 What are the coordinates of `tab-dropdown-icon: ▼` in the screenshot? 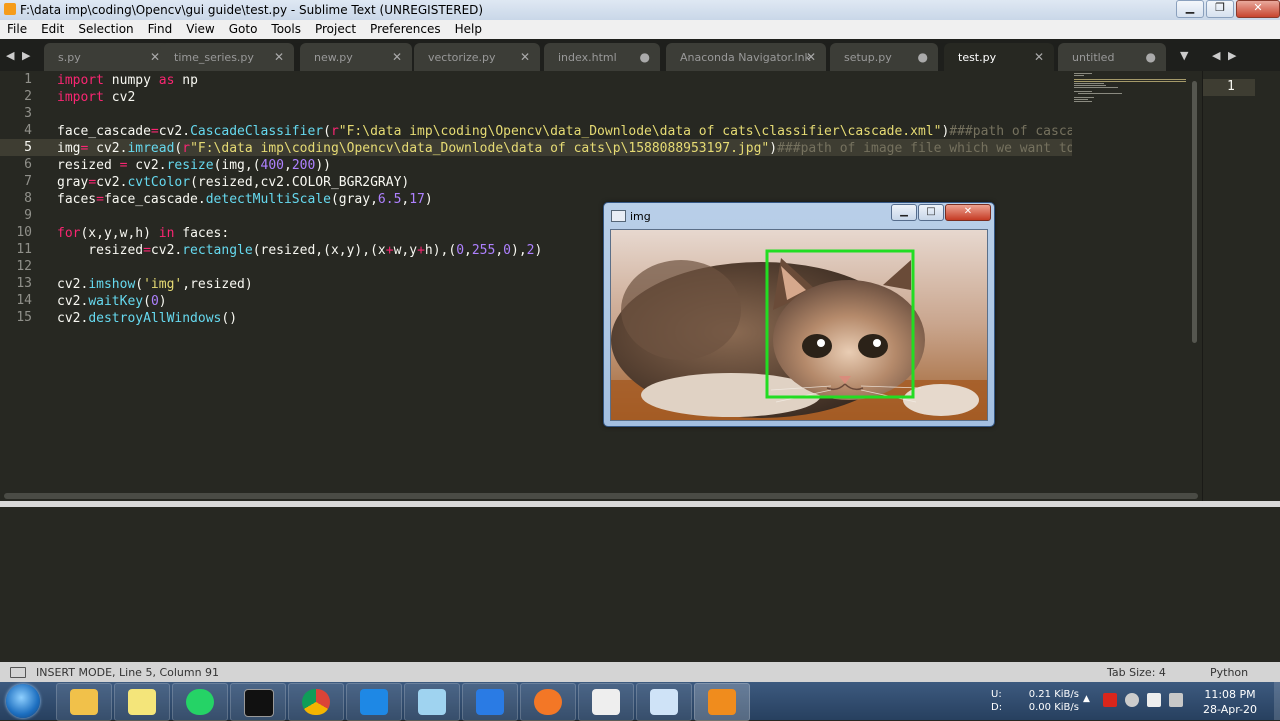 It's located at (1184, 55).